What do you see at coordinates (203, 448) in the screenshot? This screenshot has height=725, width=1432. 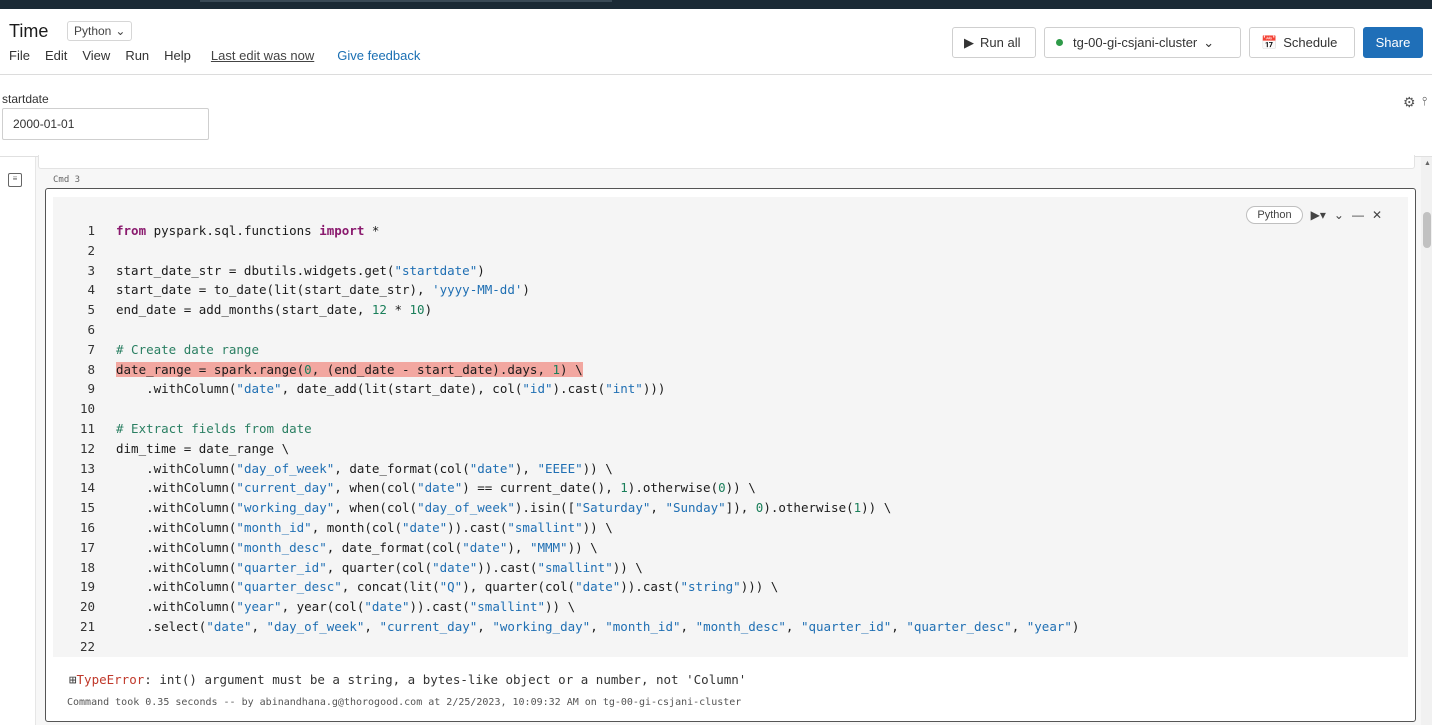 I see `code-text: dim_time = date_range \` at bounding box center [203, 448].